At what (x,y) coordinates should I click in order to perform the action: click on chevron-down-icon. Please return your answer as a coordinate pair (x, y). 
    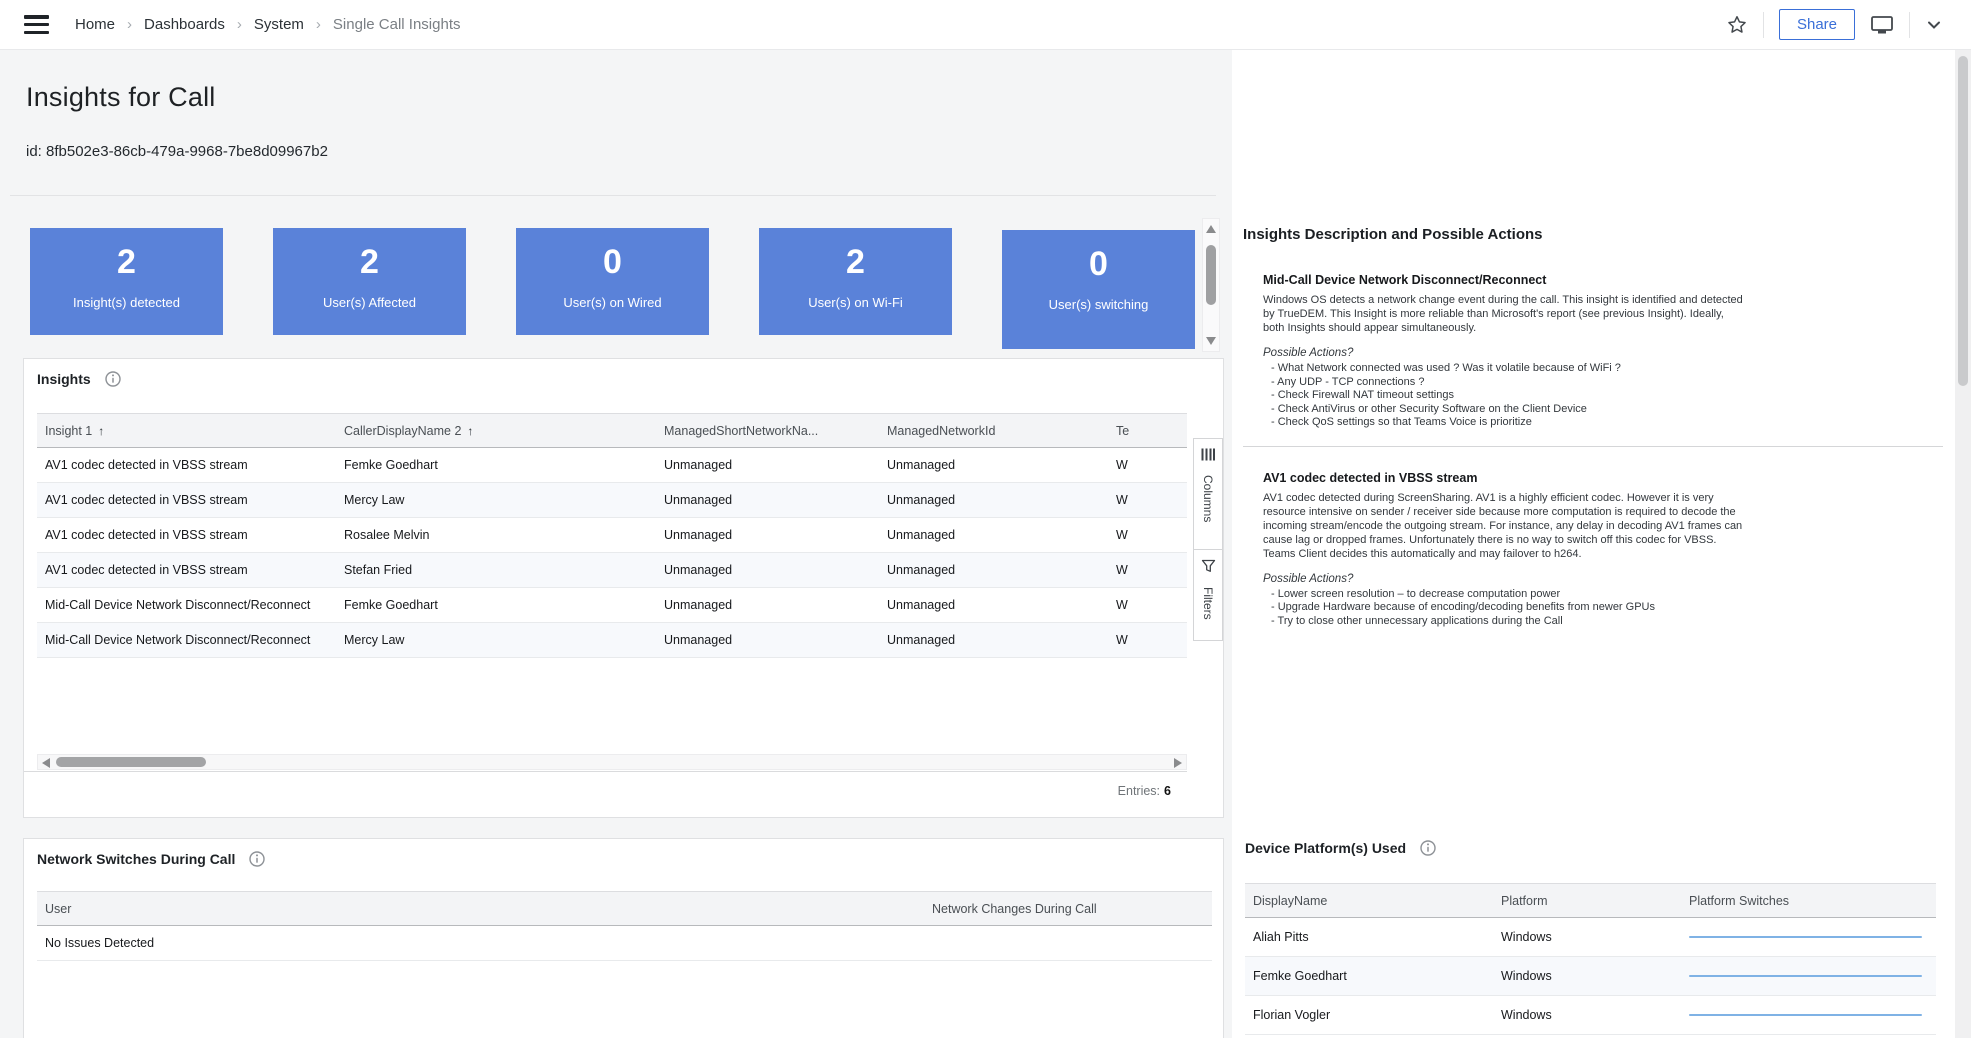
    Looking at the image, I should click on (1934, 25).